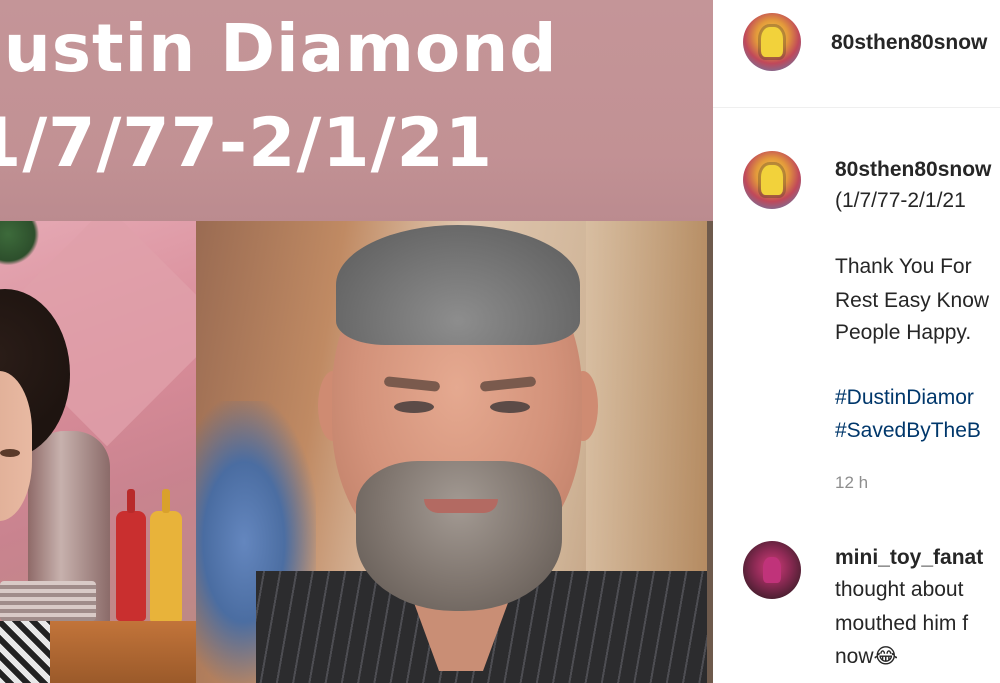  Describe the element at coordinates (904, 398) in the screenshot. I see `hashtag-link-1: #DustinDiamor` at that location.